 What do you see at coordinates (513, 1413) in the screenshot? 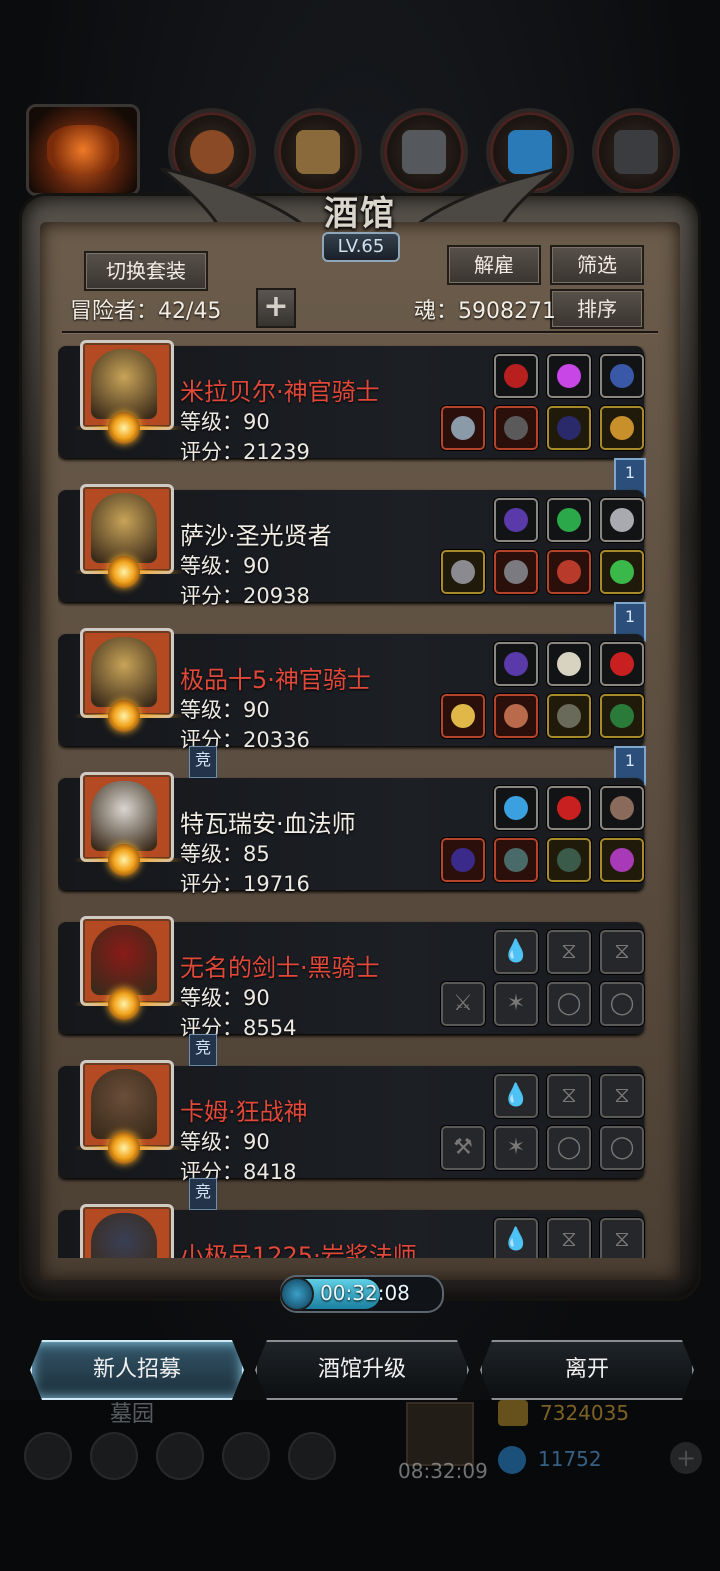
I see `gold-icon` at bounding box center [513, 1413].